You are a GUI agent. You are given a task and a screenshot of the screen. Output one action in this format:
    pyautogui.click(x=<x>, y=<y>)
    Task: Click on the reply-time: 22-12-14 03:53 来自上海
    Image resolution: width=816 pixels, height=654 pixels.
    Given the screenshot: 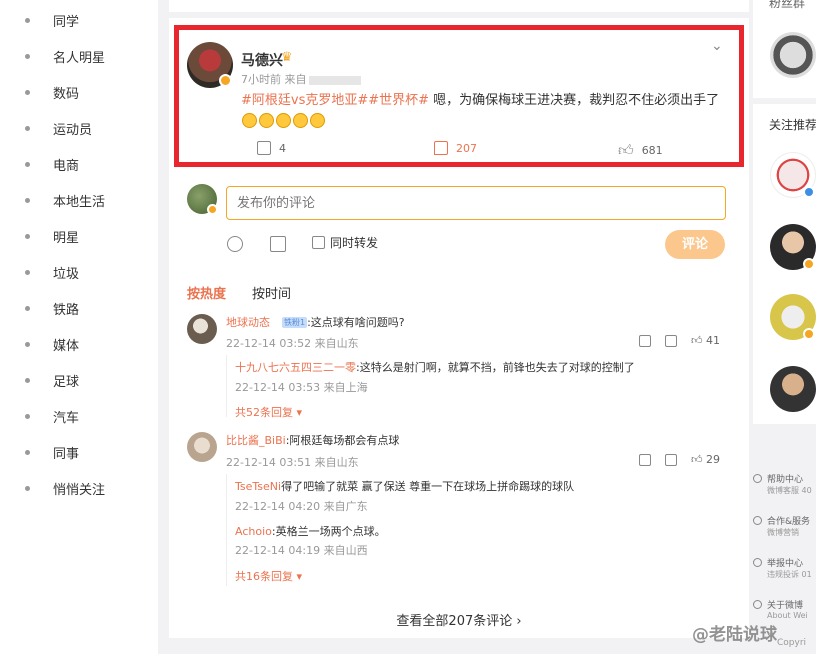 What is the action you would take?
    pyautogui.click(x=301, y=387)
    